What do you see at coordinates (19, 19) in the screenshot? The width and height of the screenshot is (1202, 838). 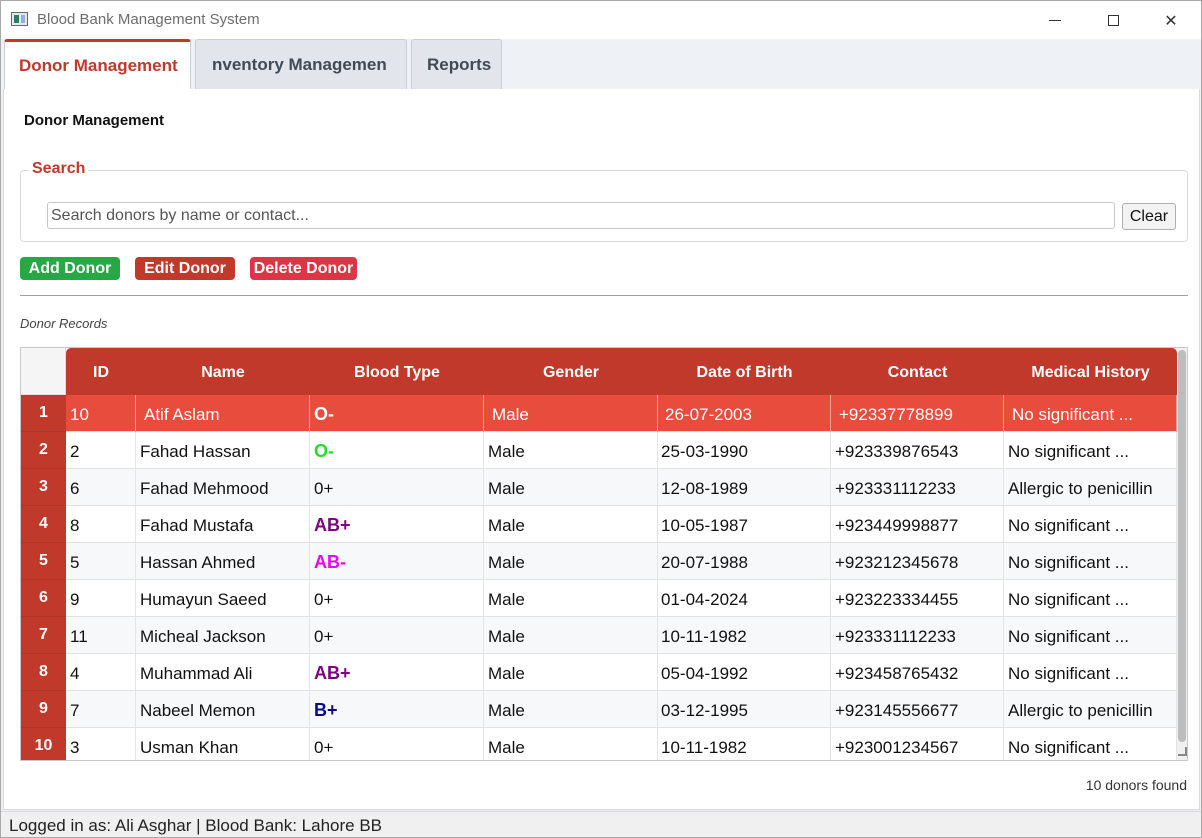 I see `app-icon` at bounding box center [19, 19].